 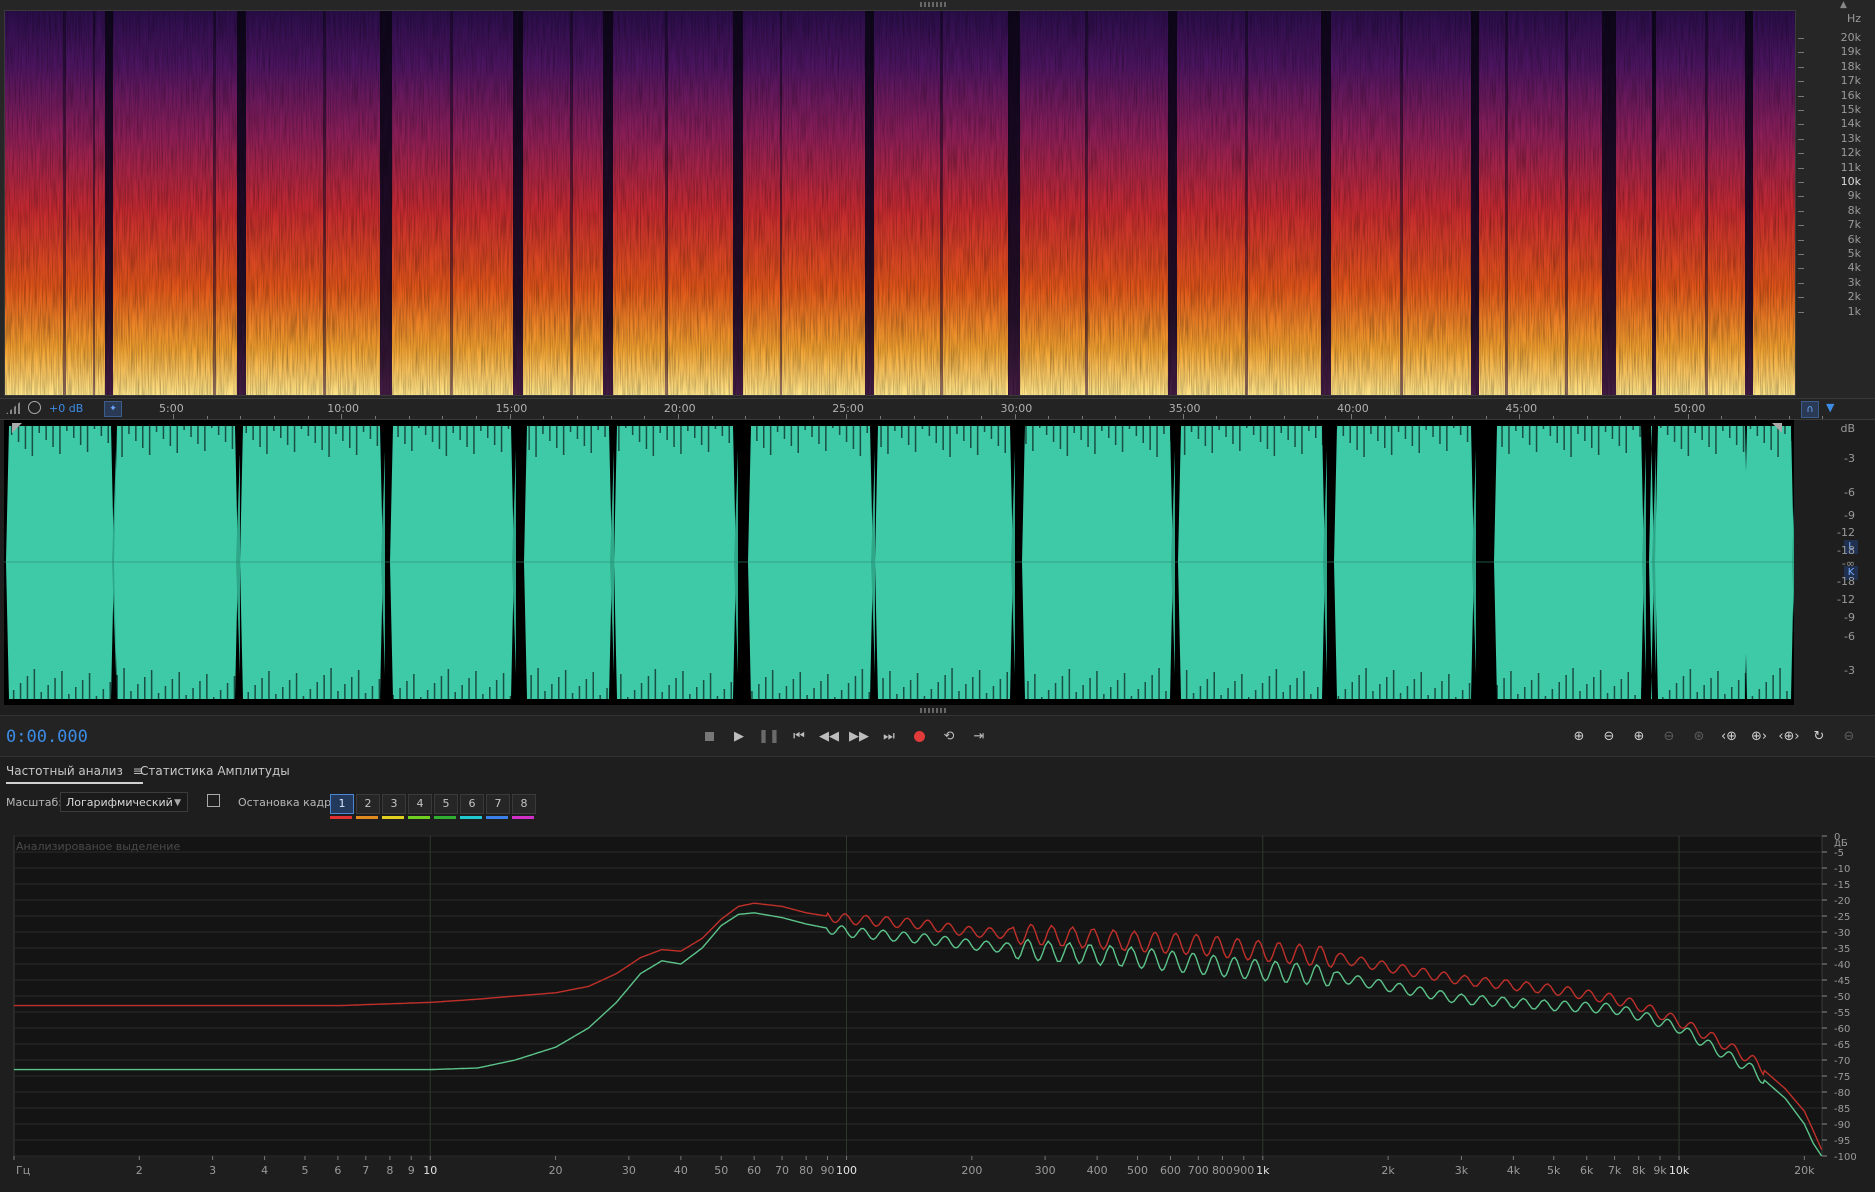 I want to click on loop-button: ⟲, so click(x=949, y=736).